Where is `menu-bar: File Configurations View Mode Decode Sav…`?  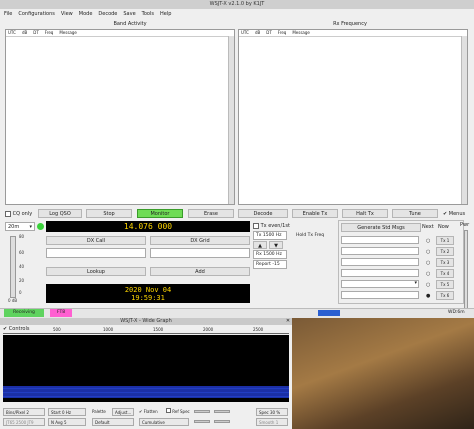 menu-bar: File Configurations View Mode Decode Sav… is located at coordinates (237, 14).